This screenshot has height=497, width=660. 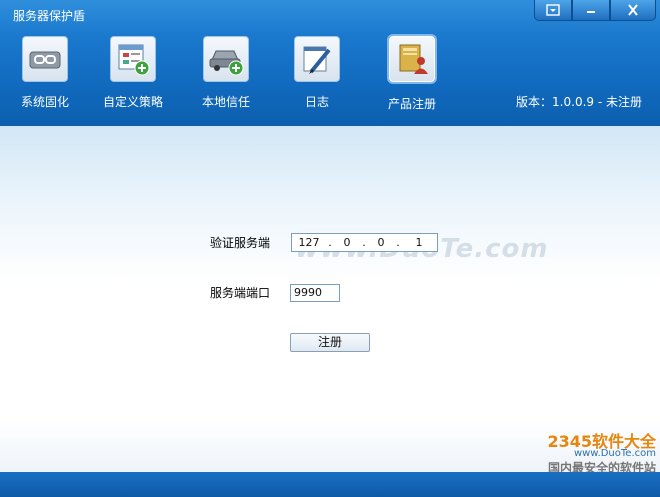 I want to click on toolbar-label: 自定义策略, so click(x=132, y=102).